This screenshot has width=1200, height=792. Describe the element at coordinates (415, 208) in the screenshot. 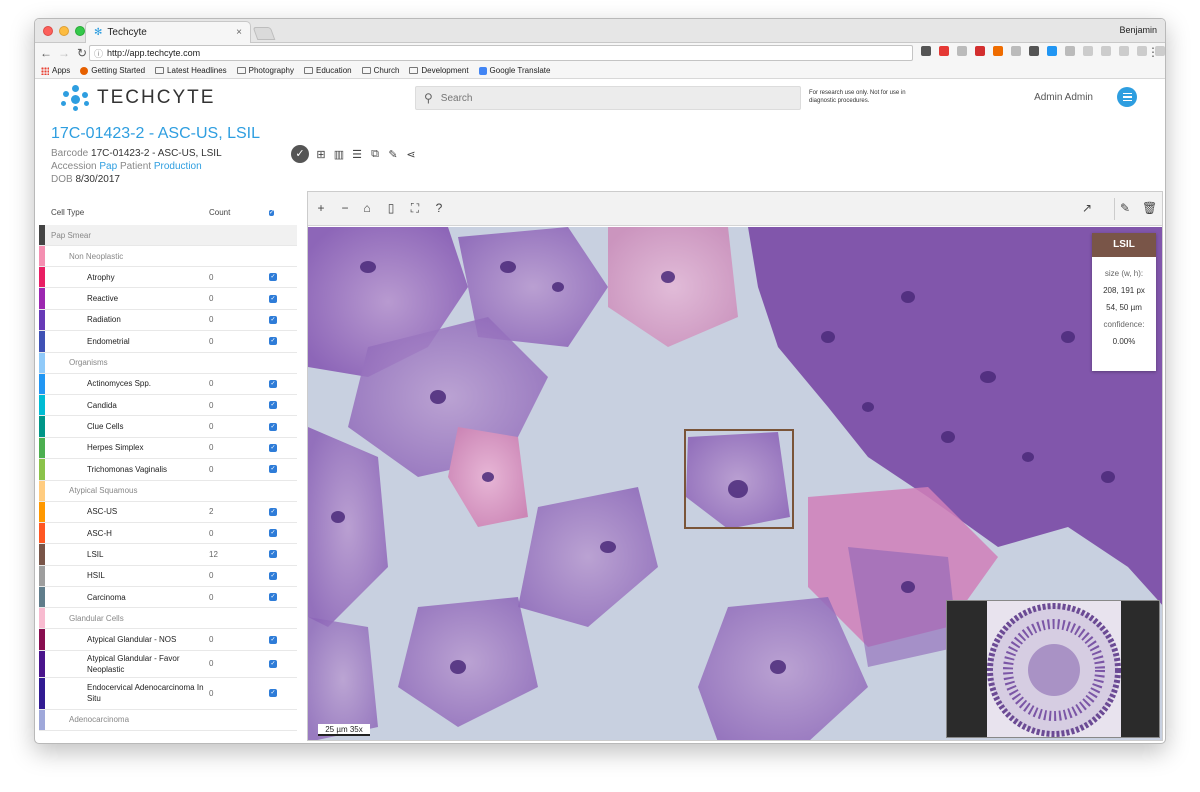

I see `fullscreen-icon: ⛶` at that location.